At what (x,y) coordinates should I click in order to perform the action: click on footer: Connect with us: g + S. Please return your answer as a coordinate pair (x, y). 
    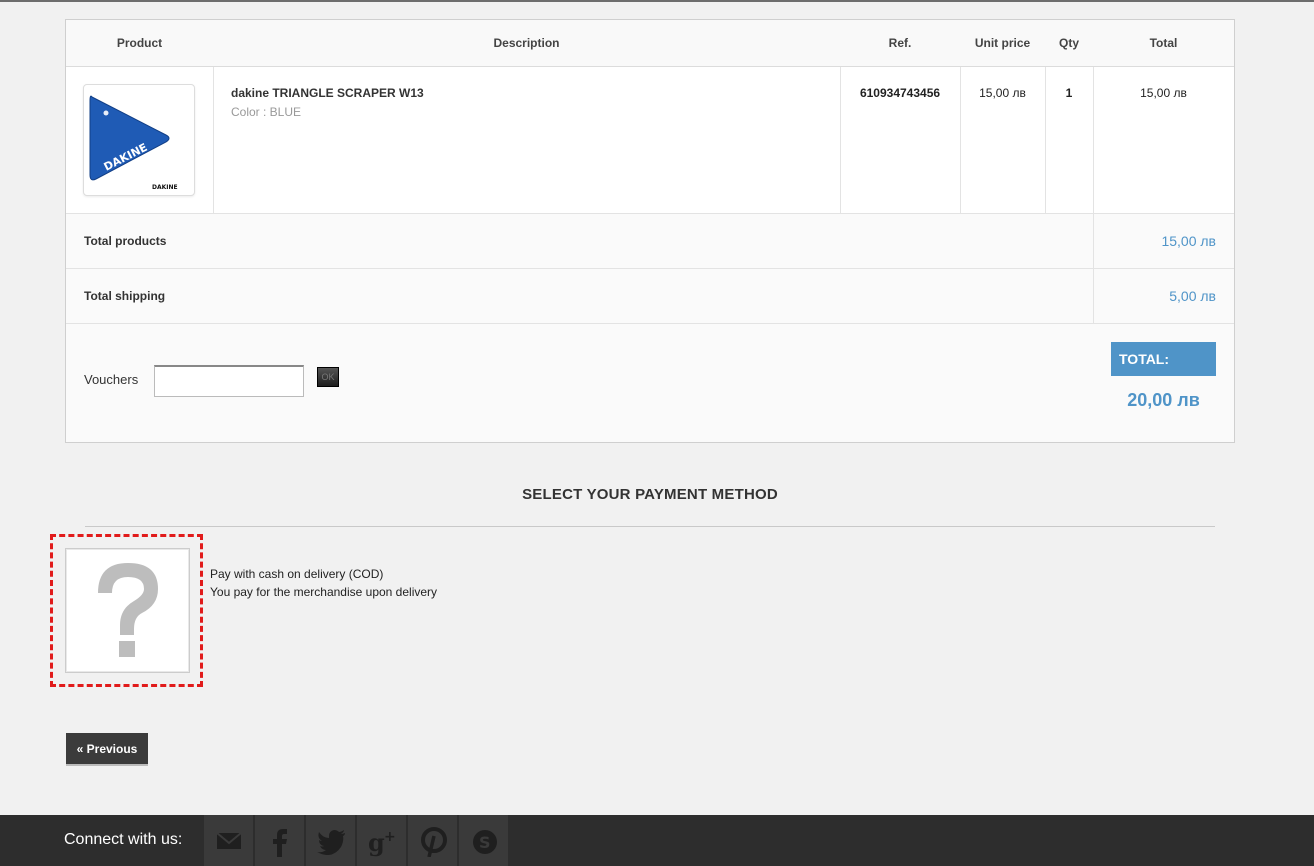
    Looking at the image, I should click on (657, 840).